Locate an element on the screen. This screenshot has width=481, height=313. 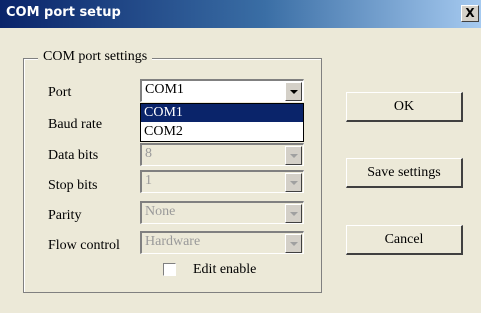
edit-enable-label: Edit enable is located at coordinates (224, 270).